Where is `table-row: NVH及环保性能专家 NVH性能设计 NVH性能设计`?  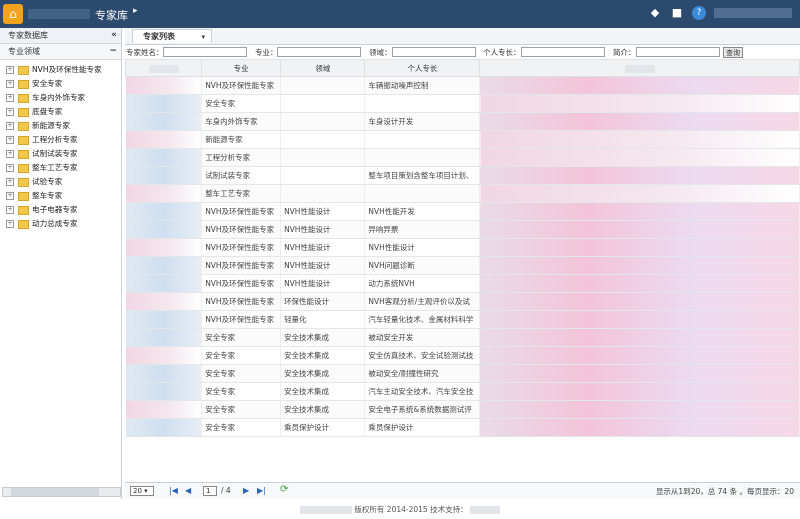 table-row: NVH及环保性能专家 NVH性能设计 NVH性能设计 is located at coordinates (462, 247).